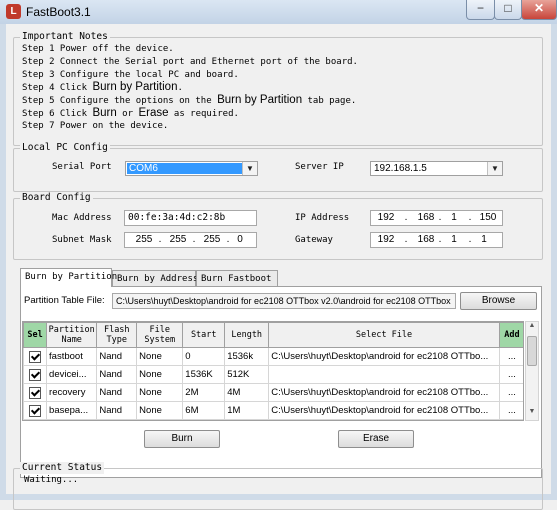 The height and width of the screenshot is (510, 557). What do you see at coordinates (484, 239) in the screenshot?
I see `gateway-octet-4: 1` at bounding box center [484, 239].